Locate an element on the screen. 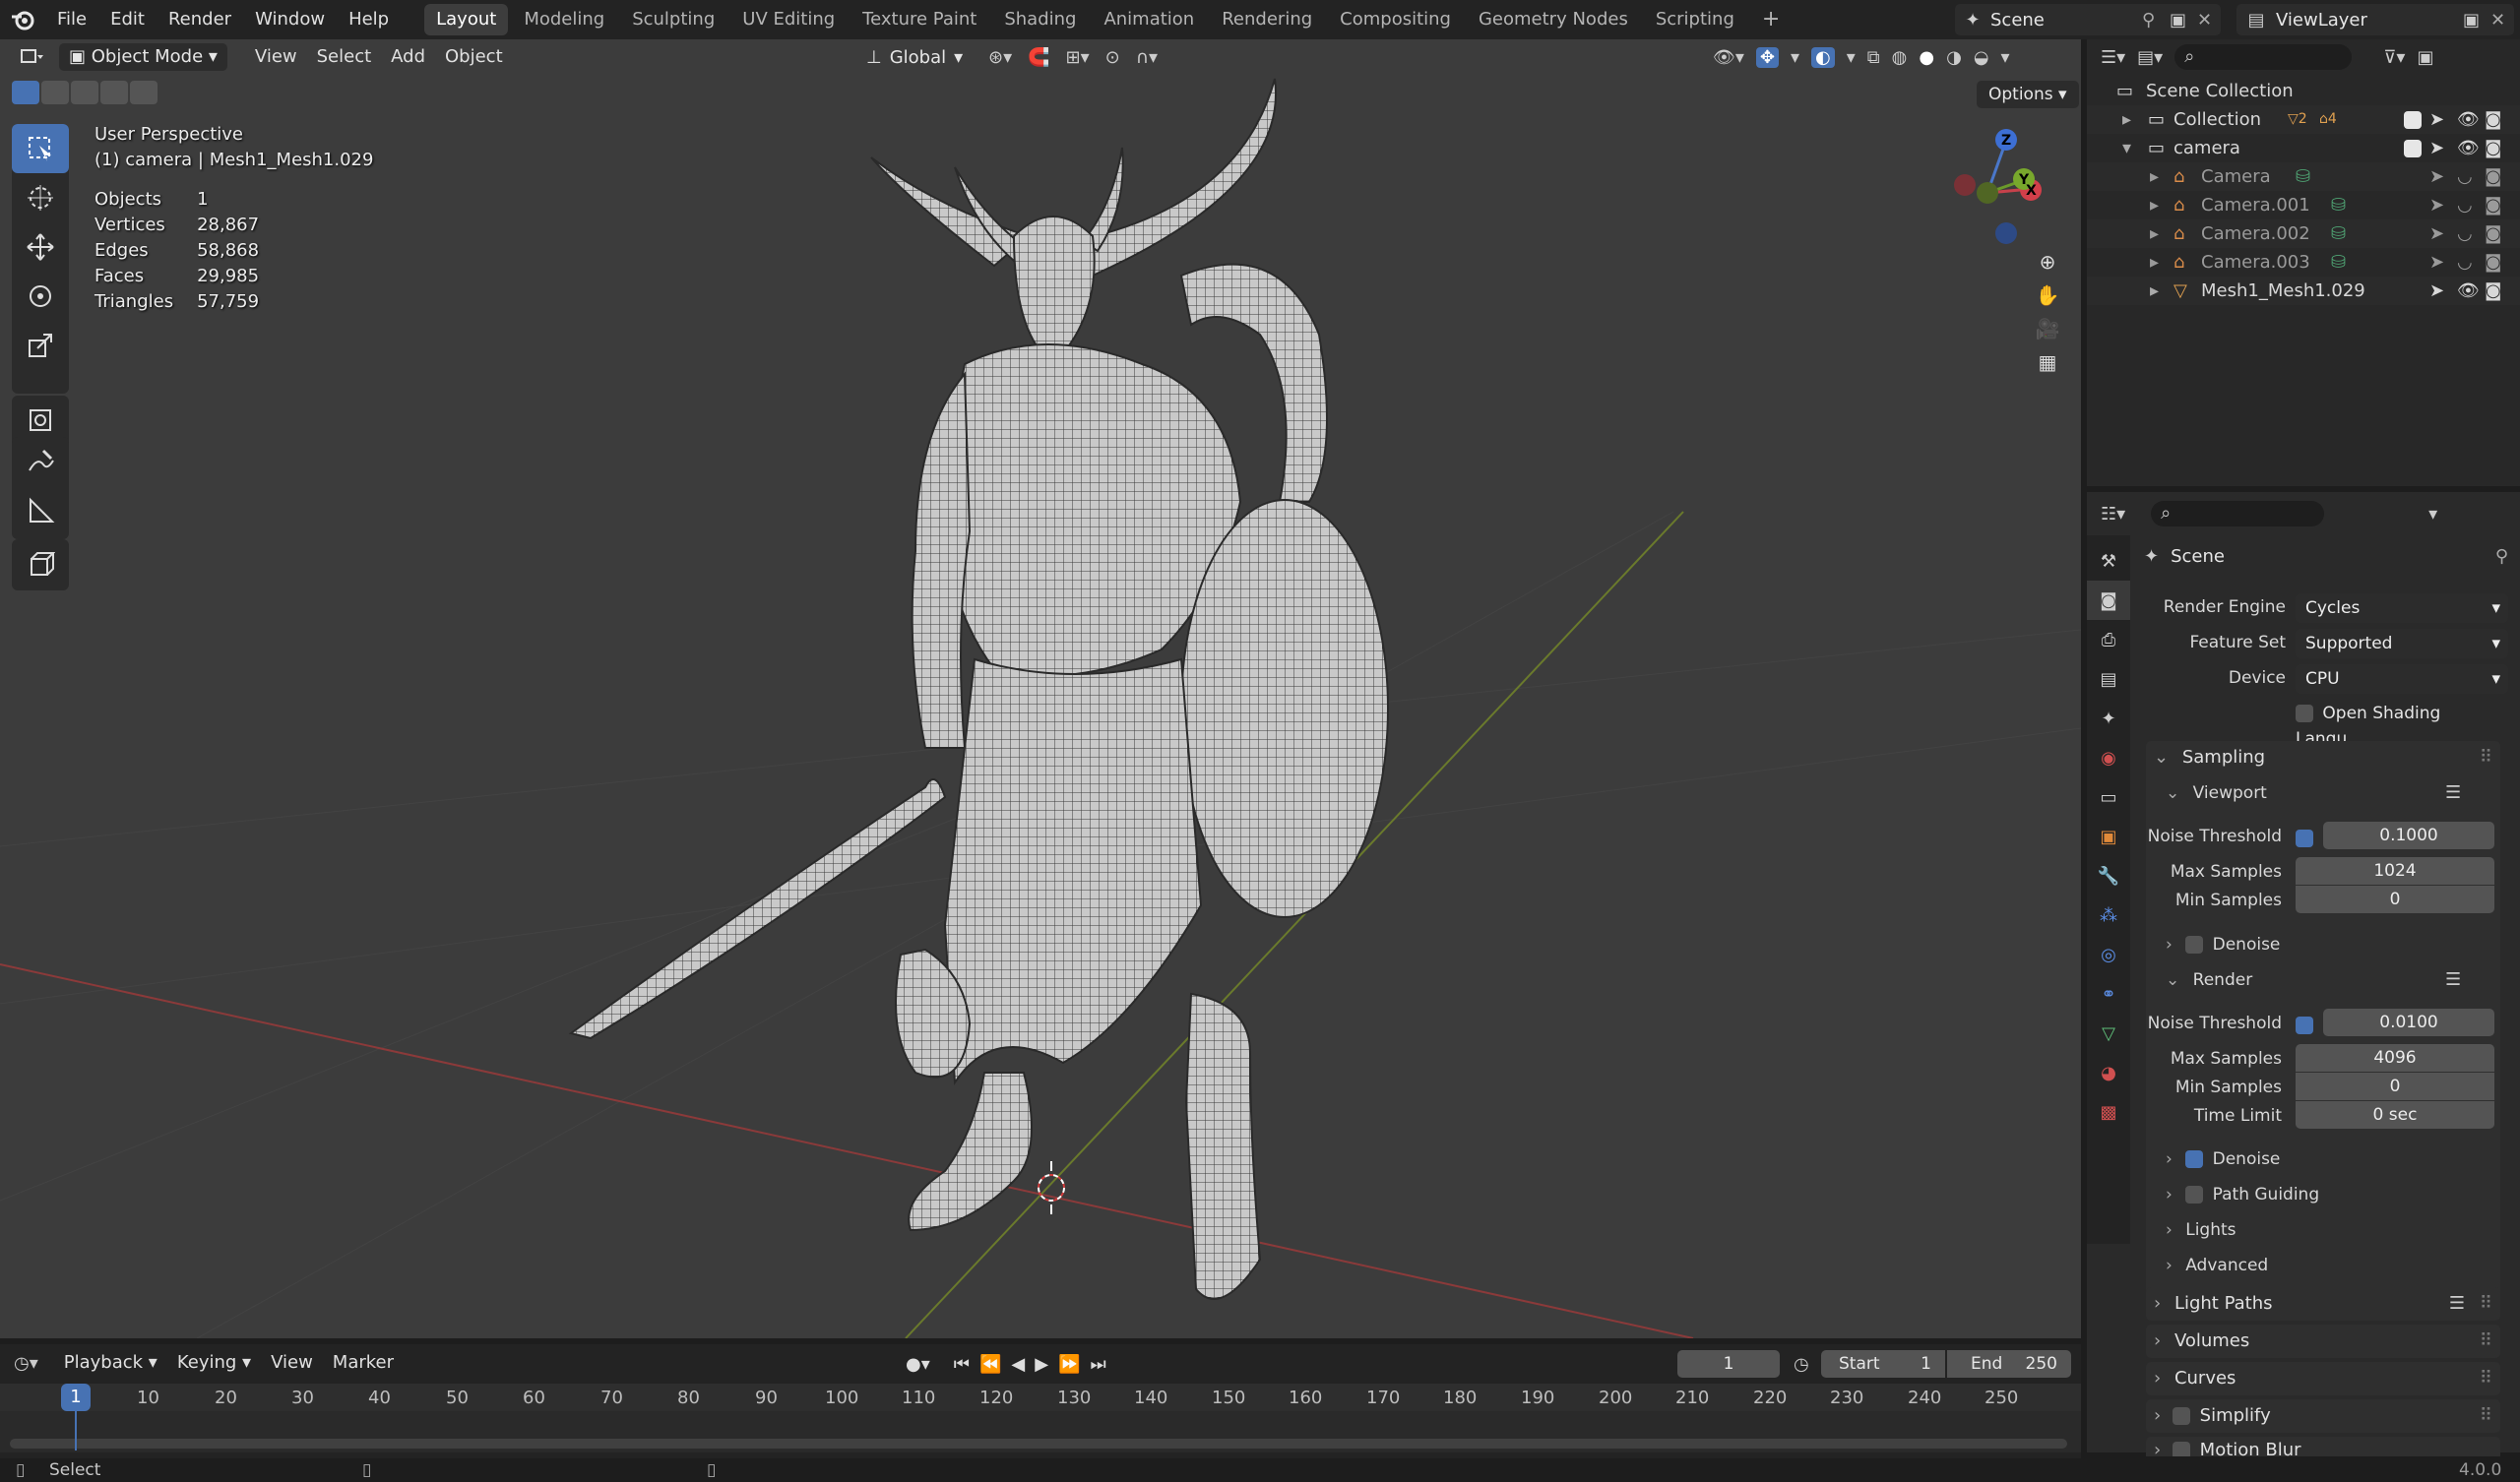 This screenshot has width=2520, height=1482. overlays-icon: ◐ is located at coordinates (1823, 57).